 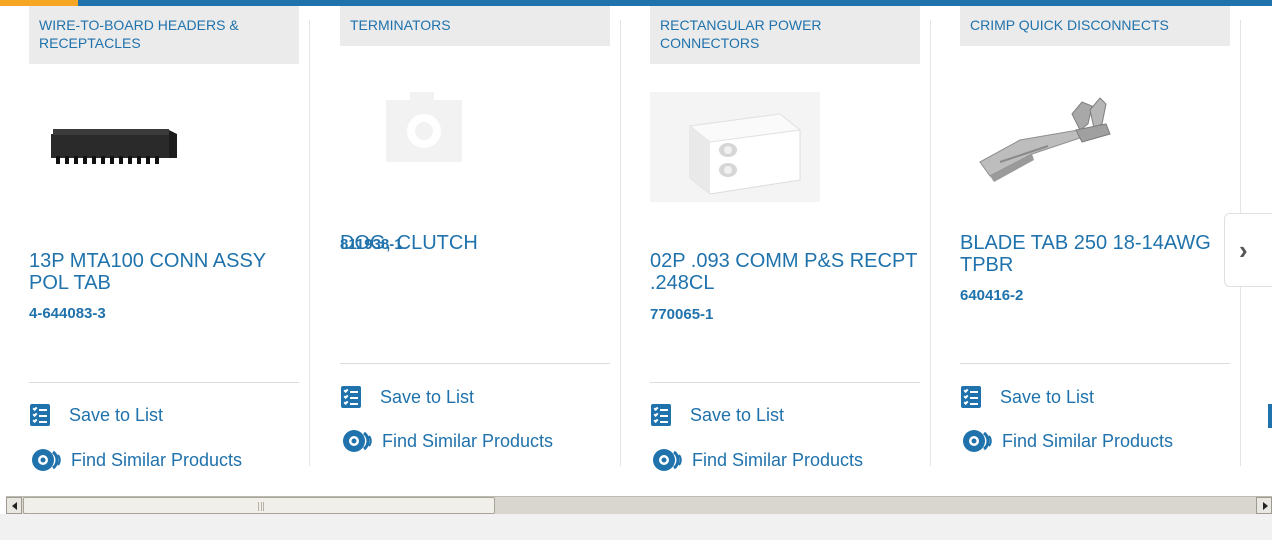 I want to click on product-title: BLADE TAB 250 18-14AWG TPBR, so click(x=1095, y=254).